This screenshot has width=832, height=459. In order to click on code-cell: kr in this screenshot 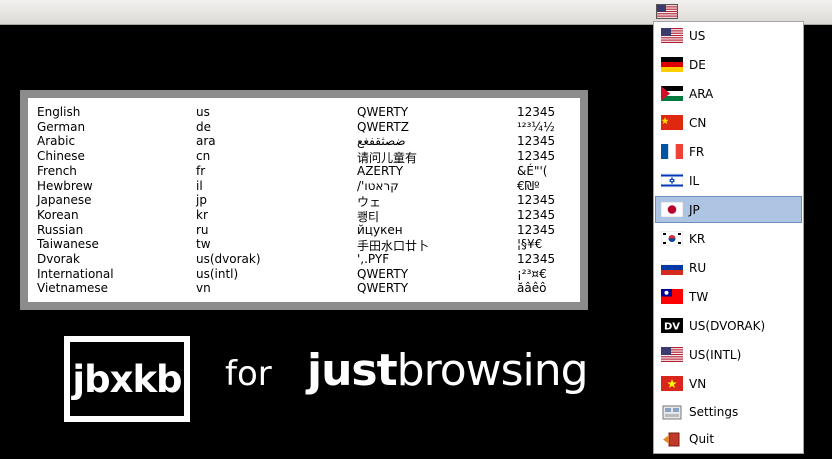, I will do `click(202, 214)`.